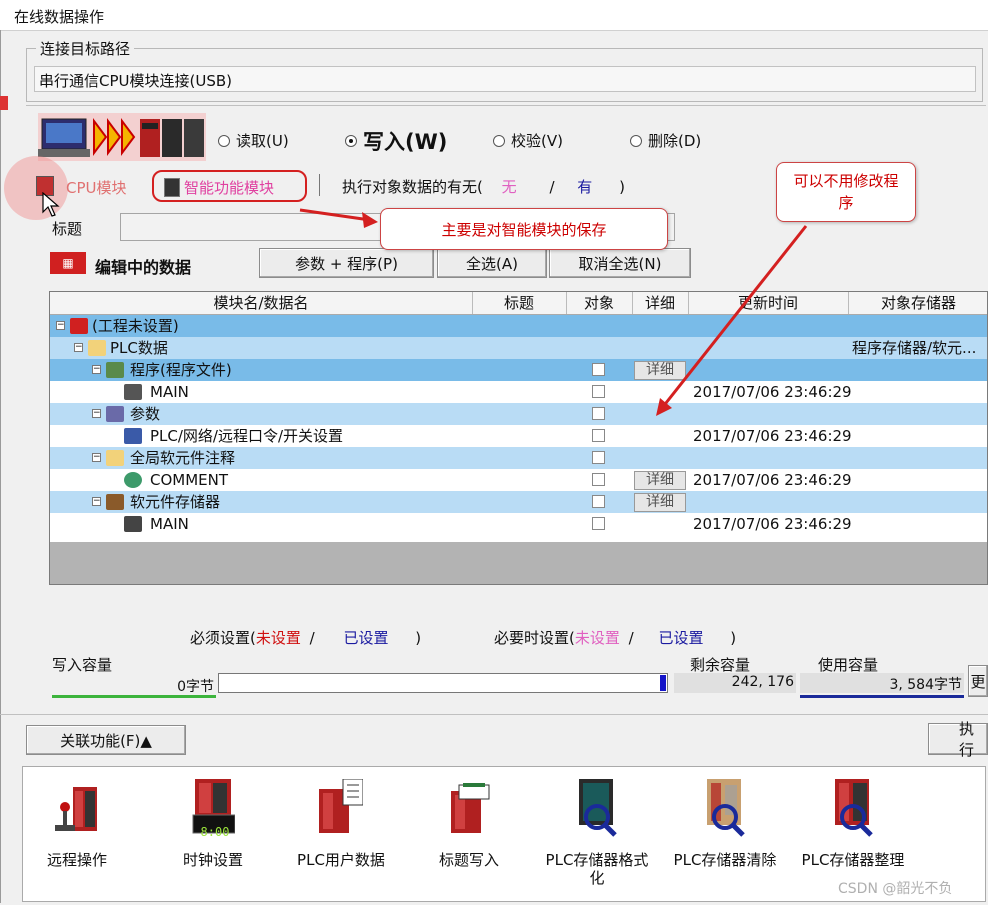  What do you see at coordinates (846, 192) in the screenshot?
I see `callout-no-modify-program: 可以不用修改程序` at bounding box center [846, 192].